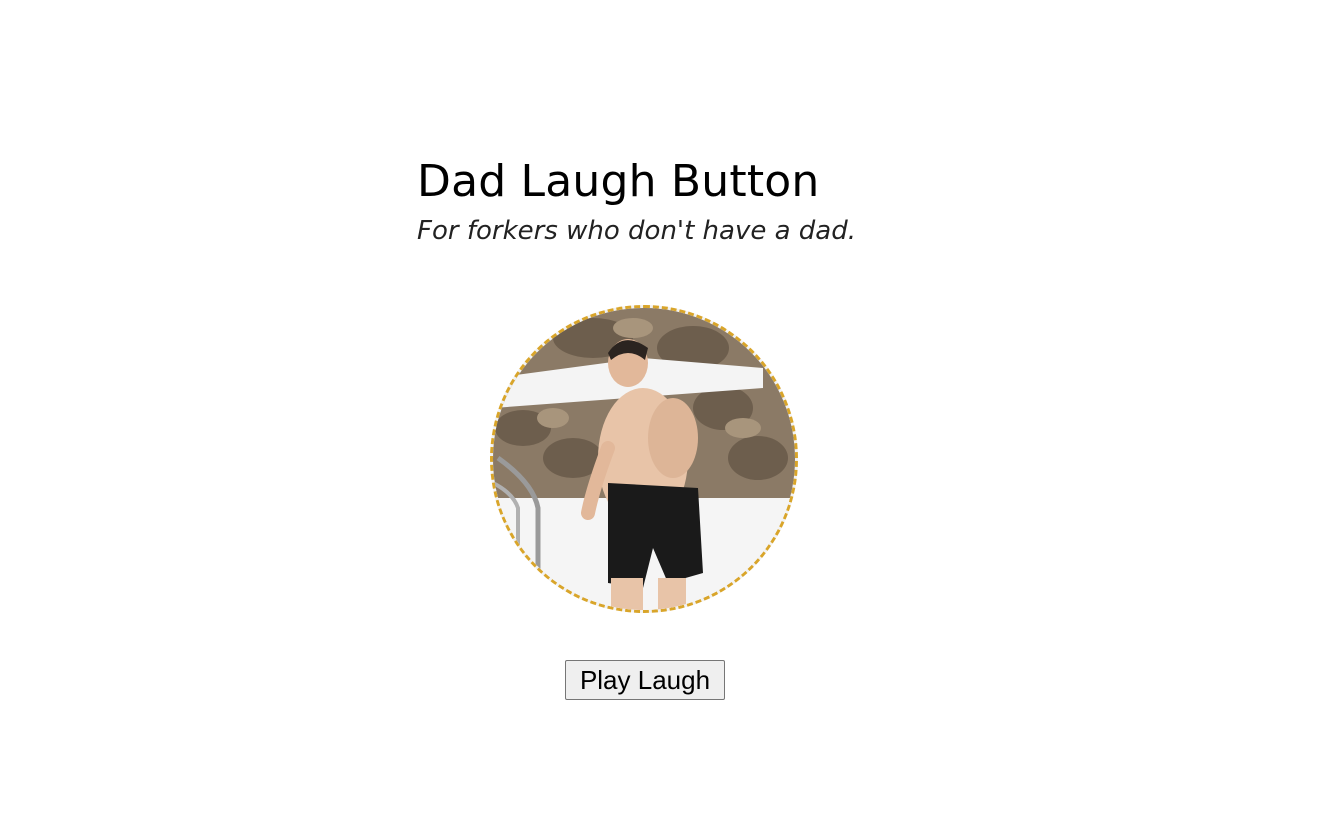 The image size is (1329, 822). What do you see at coordinates (636, 231) in the screenshot?
I see `page-subtitle: For forkers who don't have a dad.` at bounding box center [636, 231].